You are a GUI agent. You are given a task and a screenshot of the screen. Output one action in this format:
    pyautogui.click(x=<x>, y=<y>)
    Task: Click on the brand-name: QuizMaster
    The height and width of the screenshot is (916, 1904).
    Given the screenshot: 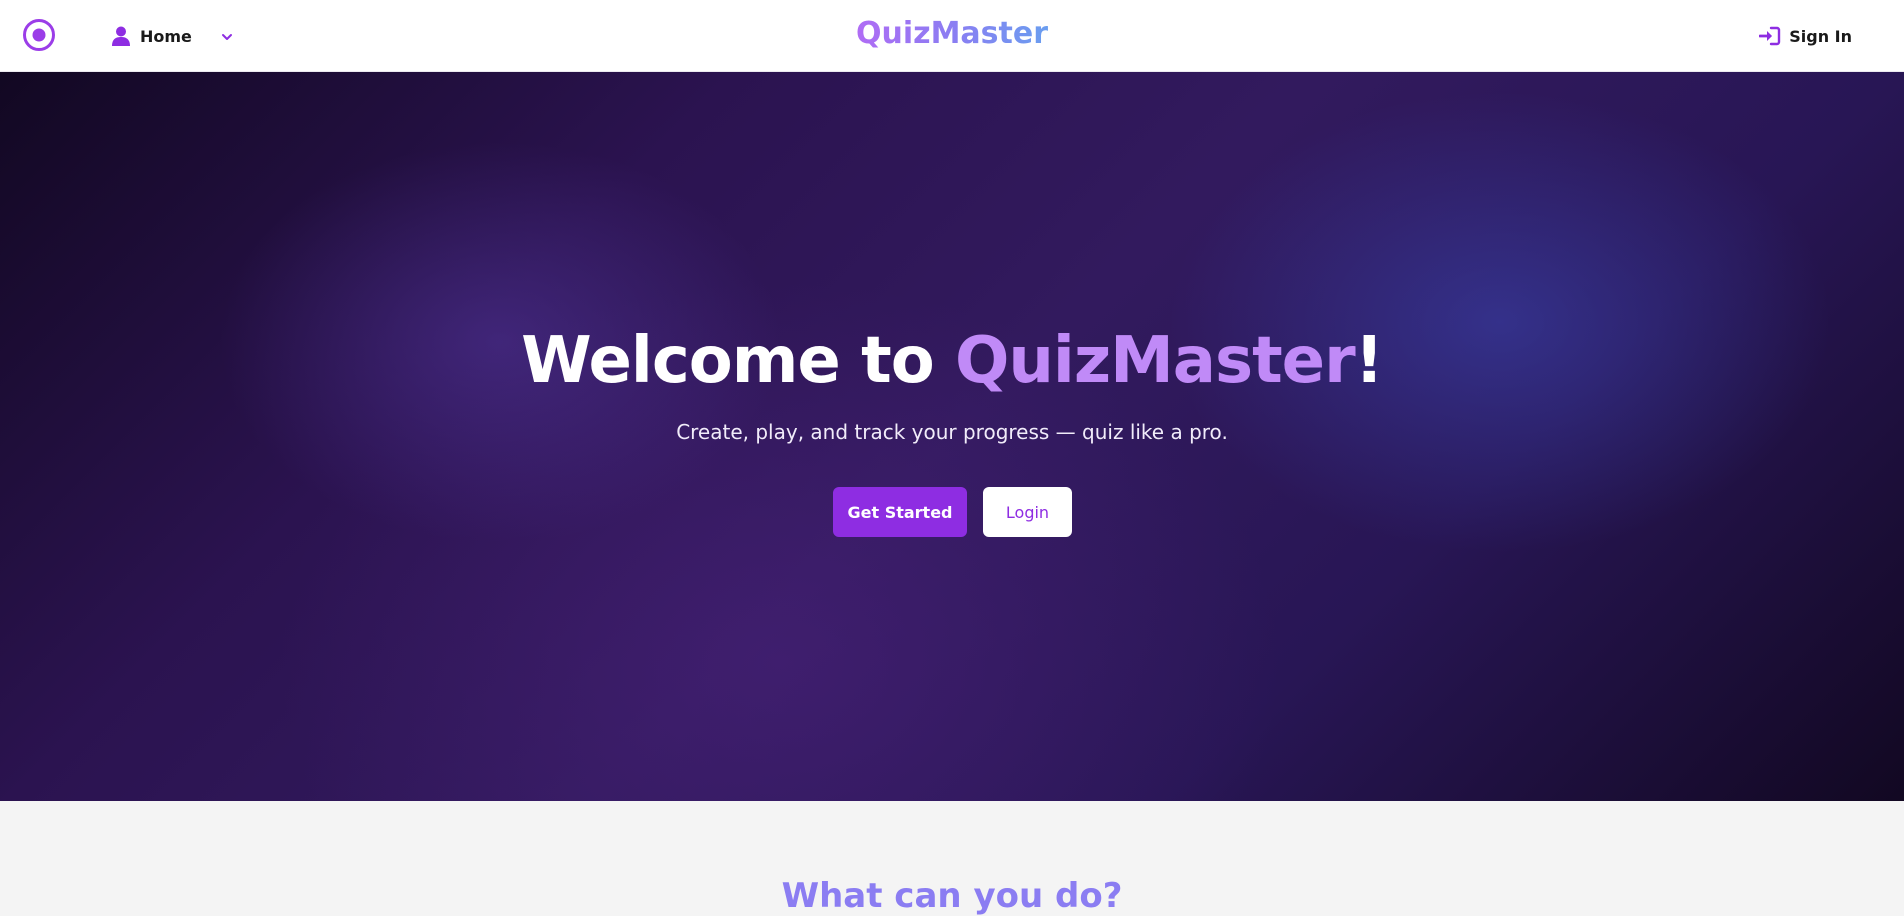 What is the action you would take?
    pyautogui.click(x=952, y=33)
    